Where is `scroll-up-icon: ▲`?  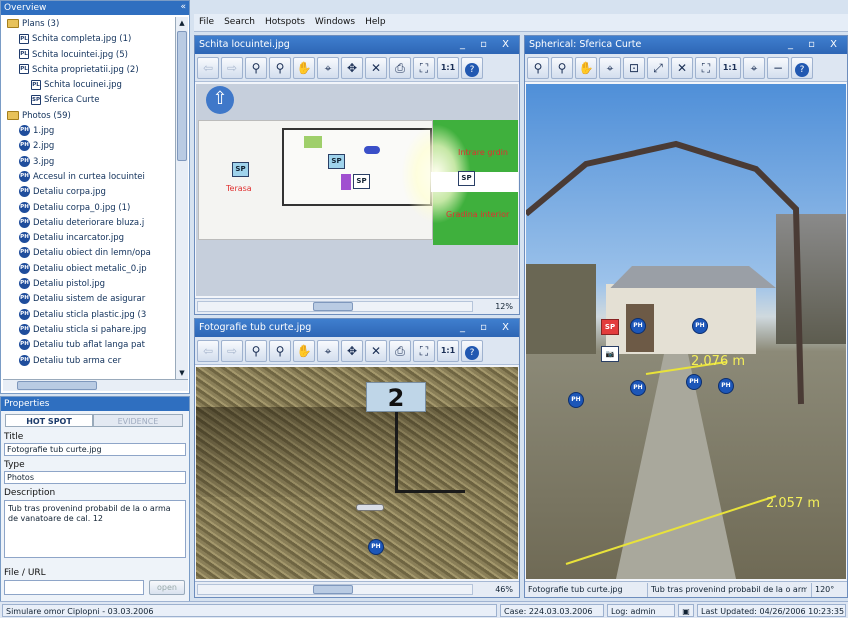
scroll-up-icon: ▲ is located at coordinates (182, 23).